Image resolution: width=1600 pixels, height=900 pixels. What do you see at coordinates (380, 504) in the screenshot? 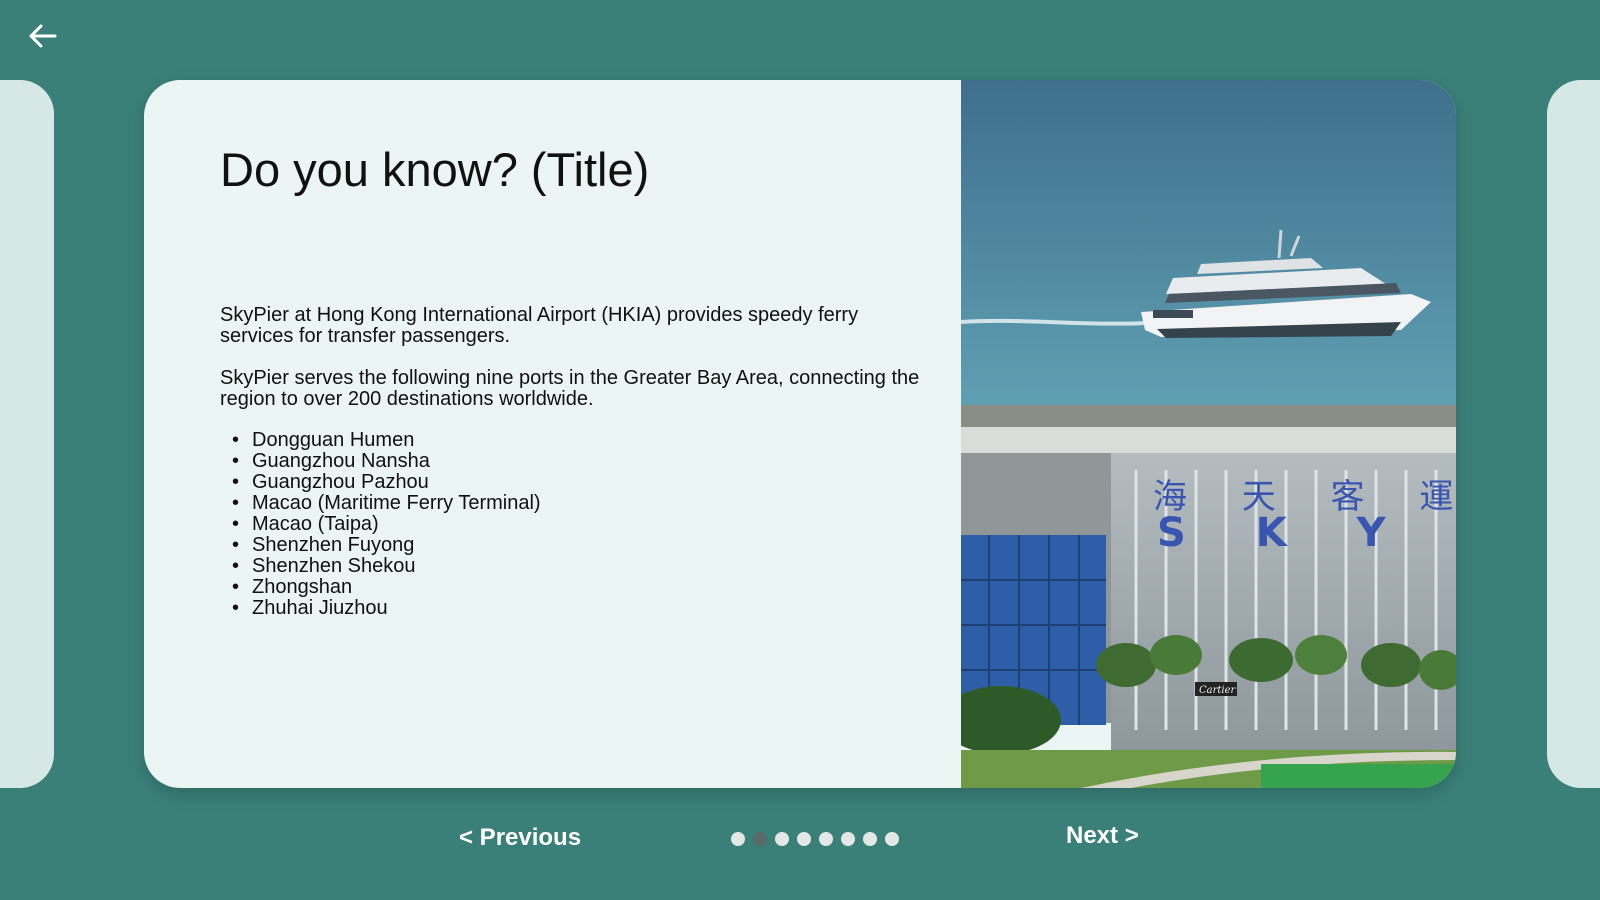
I see `list-item: Macao (Maritime Ferry Terminal)` at bounding box center [380, 504].